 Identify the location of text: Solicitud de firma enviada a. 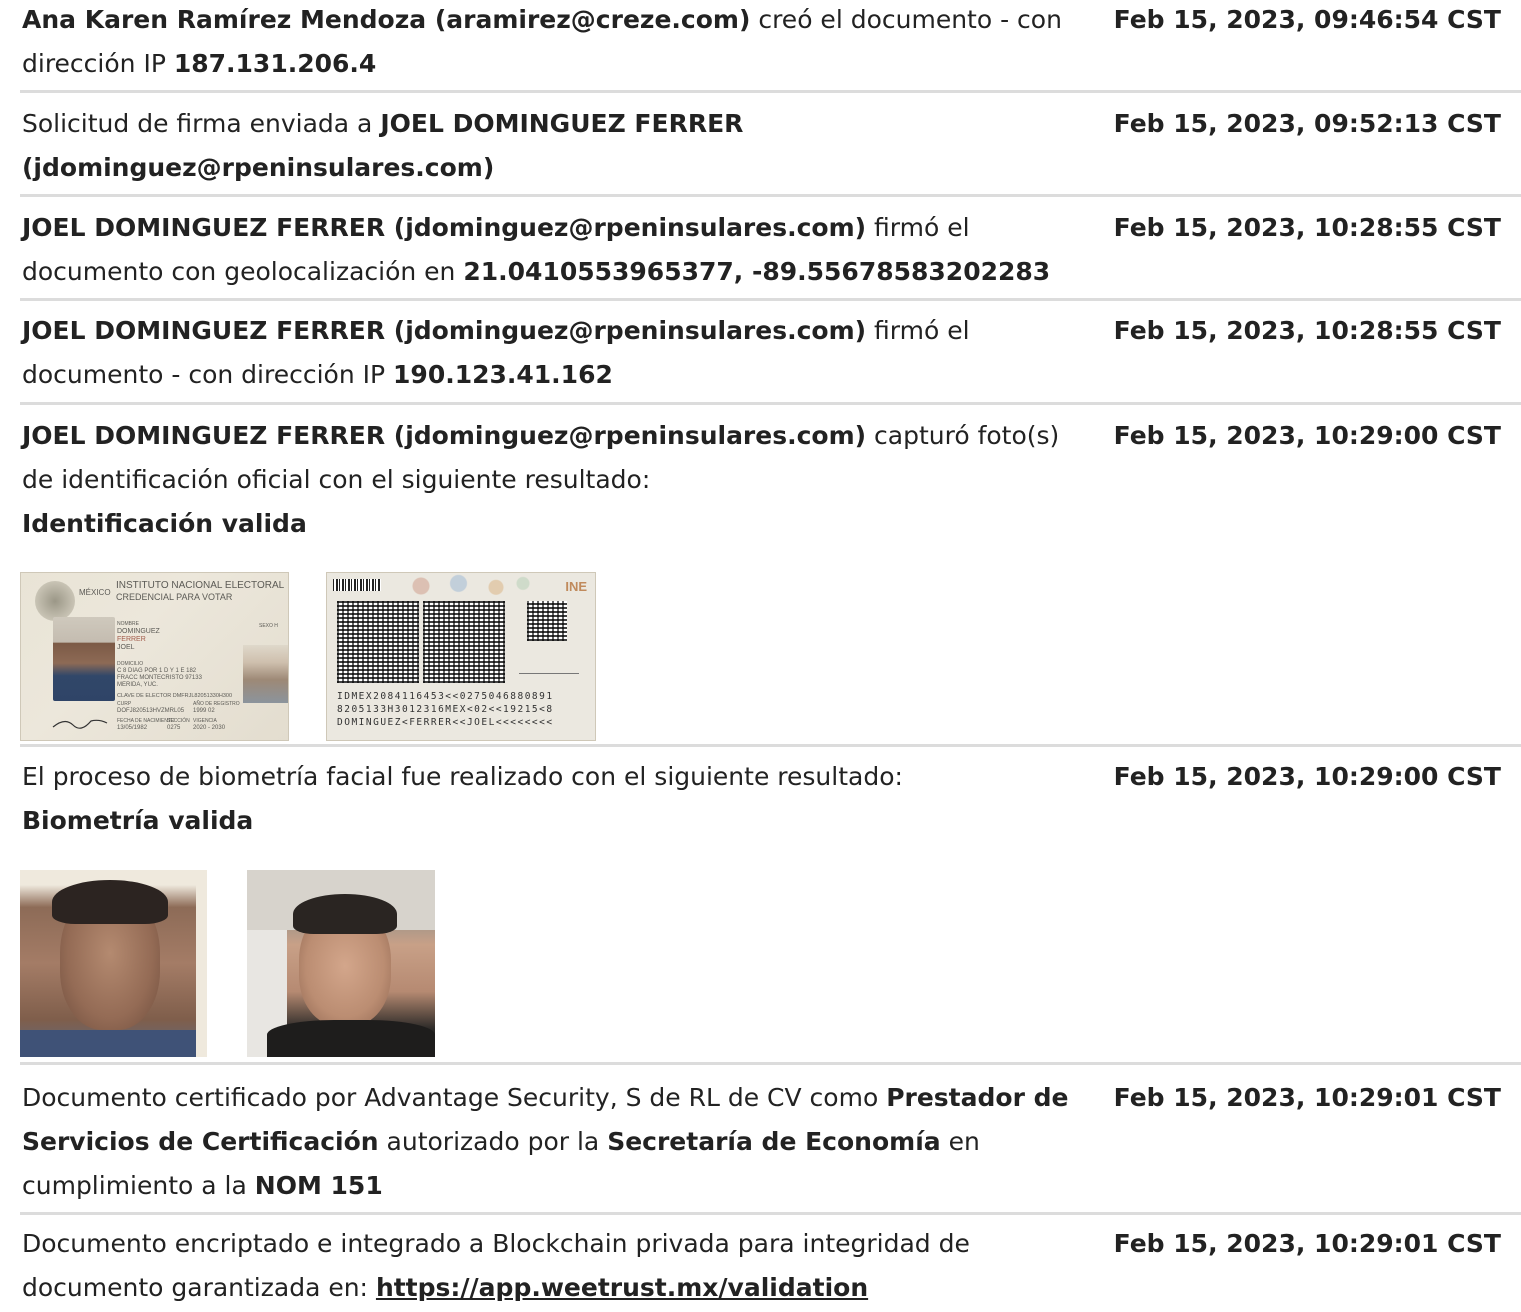
(201, 123).